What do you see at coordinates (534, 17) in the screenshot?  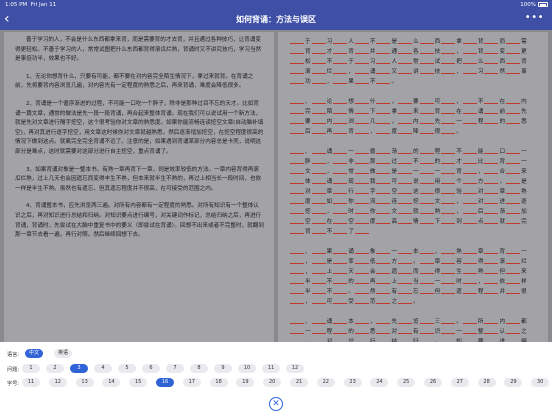 I see `more-icon: •••` at bounding box center [534, 17].